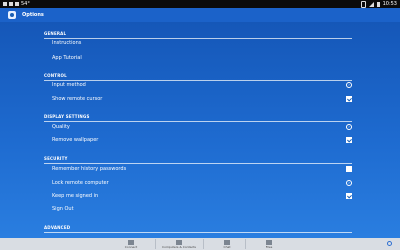 This screenshot has height=250, width=400. What do you see at coordinates (227, 244) in the screenshot?
I see `nav-chat: Chat` at bounding box center [227, 244].